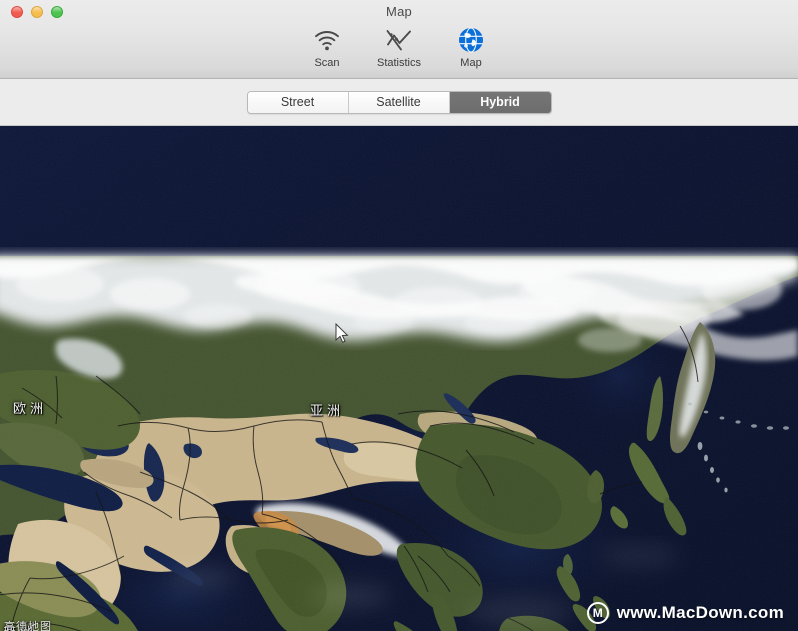 The image size is (798, 631). I want to click on line-chart-icon, so click(399, 40).